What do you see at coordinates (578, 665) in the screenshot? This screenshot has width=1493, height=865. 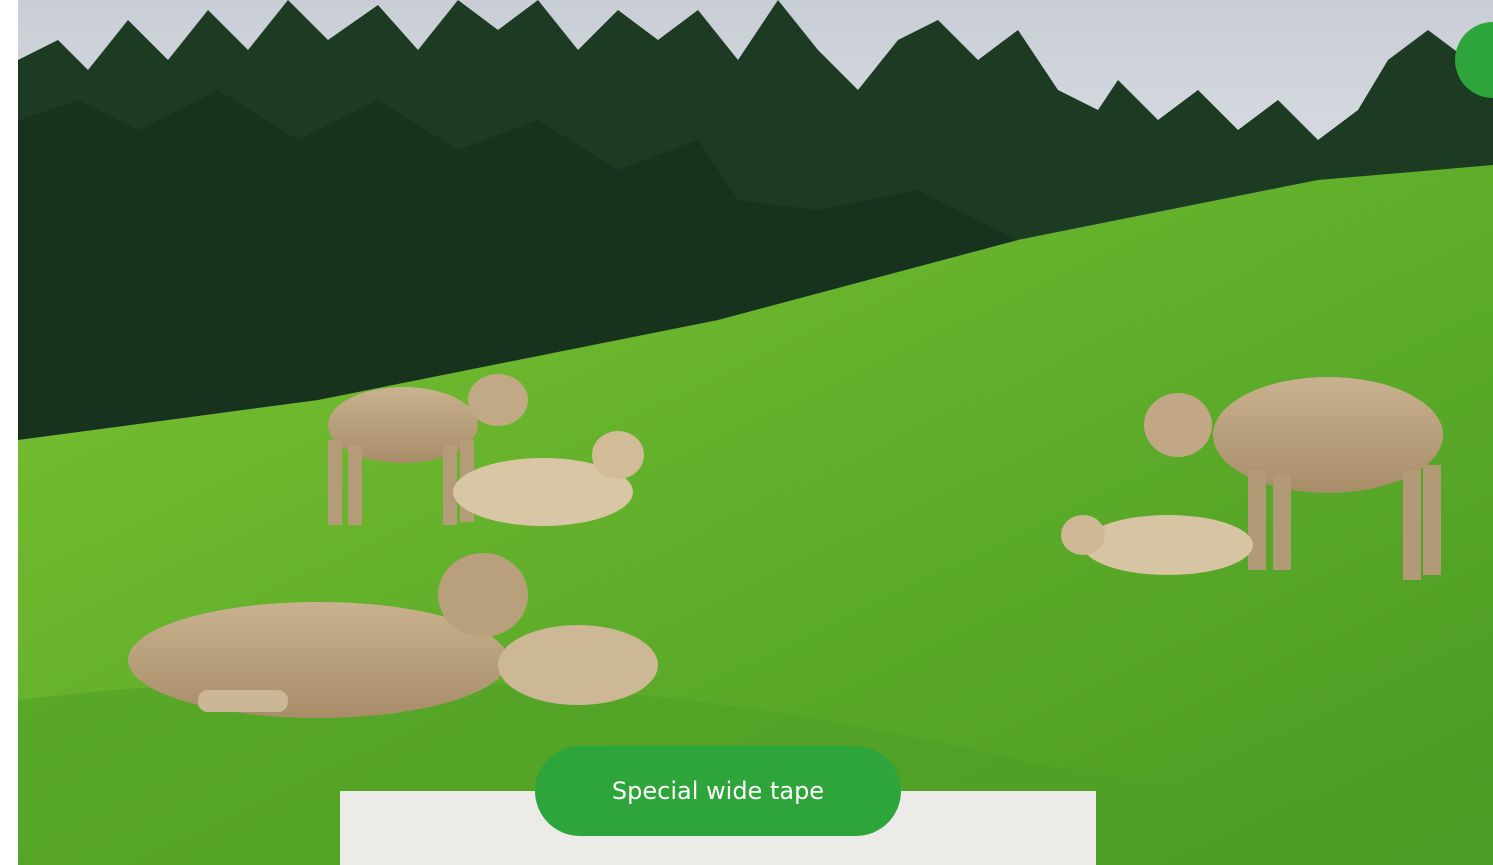 I see `calf-lying-left` at bounding box center [578, 665].